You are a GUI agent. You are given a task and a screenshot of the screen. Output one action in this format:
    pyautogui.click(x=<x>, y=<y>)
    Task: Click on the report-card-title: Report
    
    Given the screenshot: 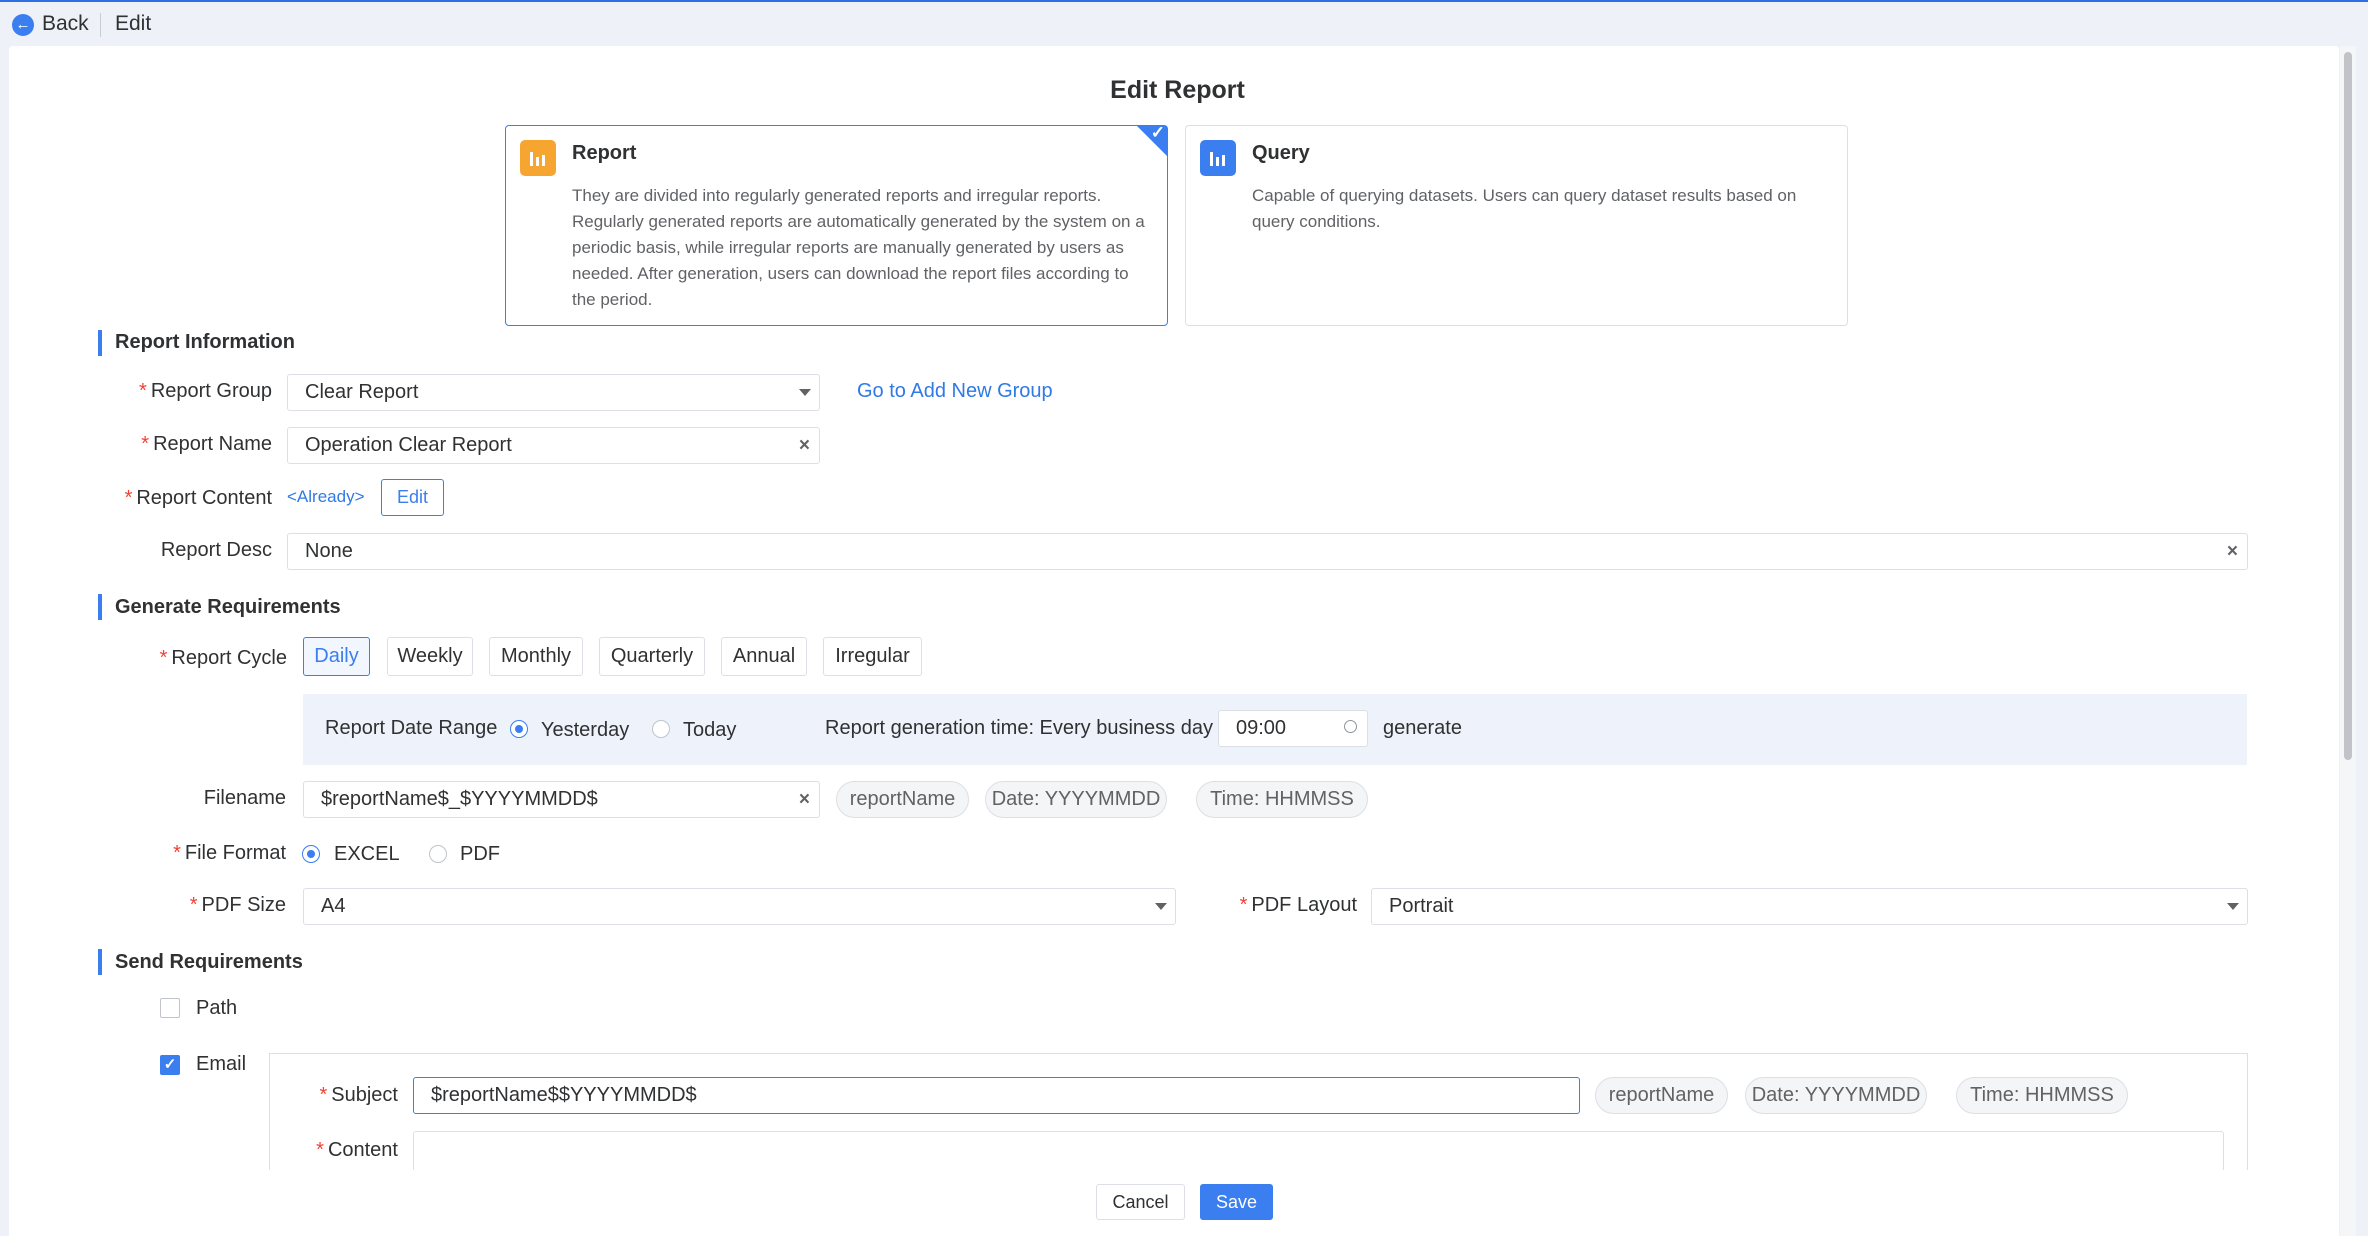 What is the action you would take?
    pyautogui.click(x=604, y=153)
    